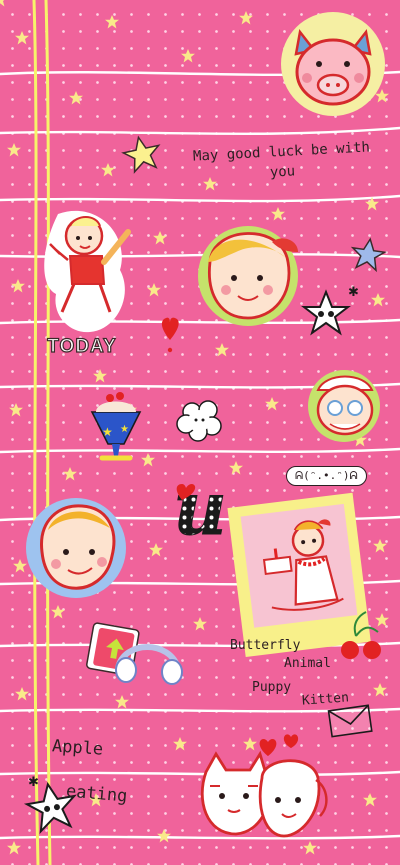  Describe the element at coordinates (141, 154) in the screenshot. I see `smile-star-sticker` at that location.